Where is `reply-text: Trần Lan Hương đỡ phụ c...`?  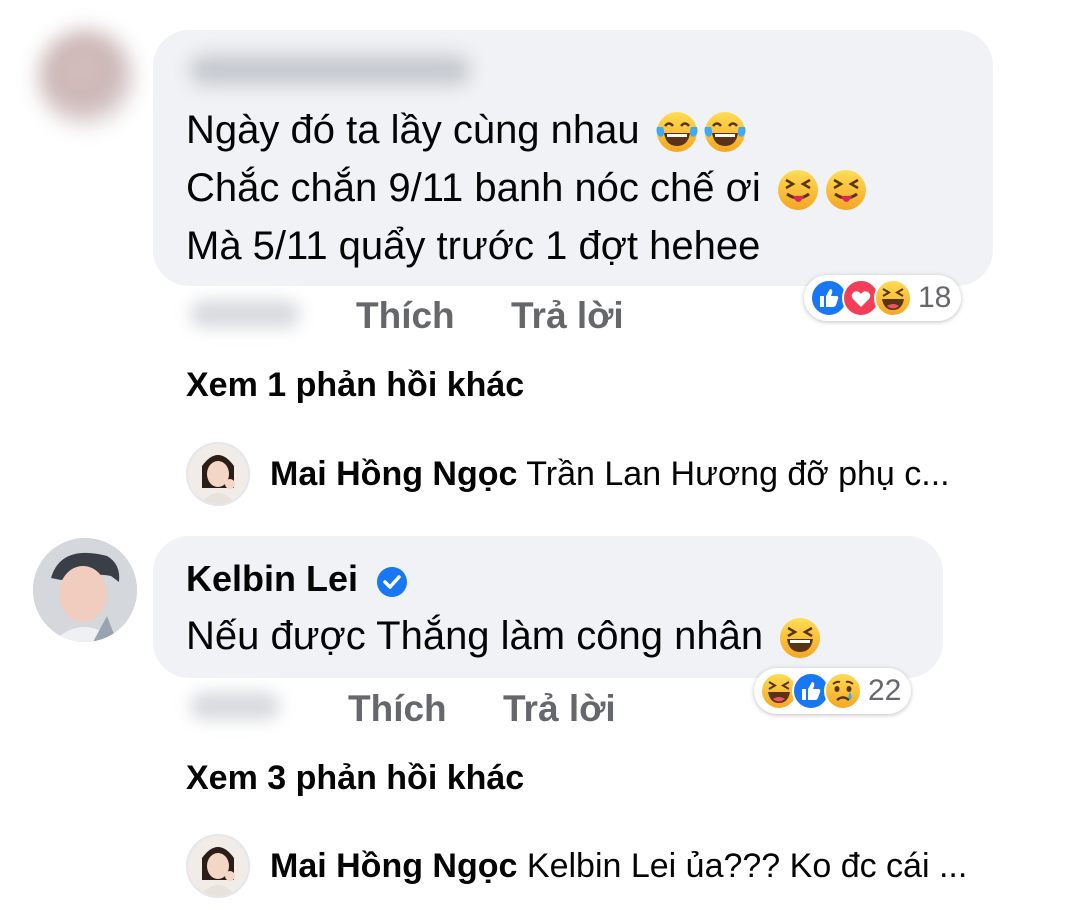
reply-text: Trần Lan Hương đỡ phụ c... is located at coordinates (738, 474).